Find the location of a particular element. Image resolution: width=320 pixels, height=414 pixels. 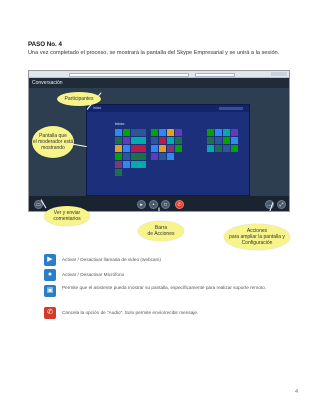

screen-share-button: □ is located at coordinates (165, 204).